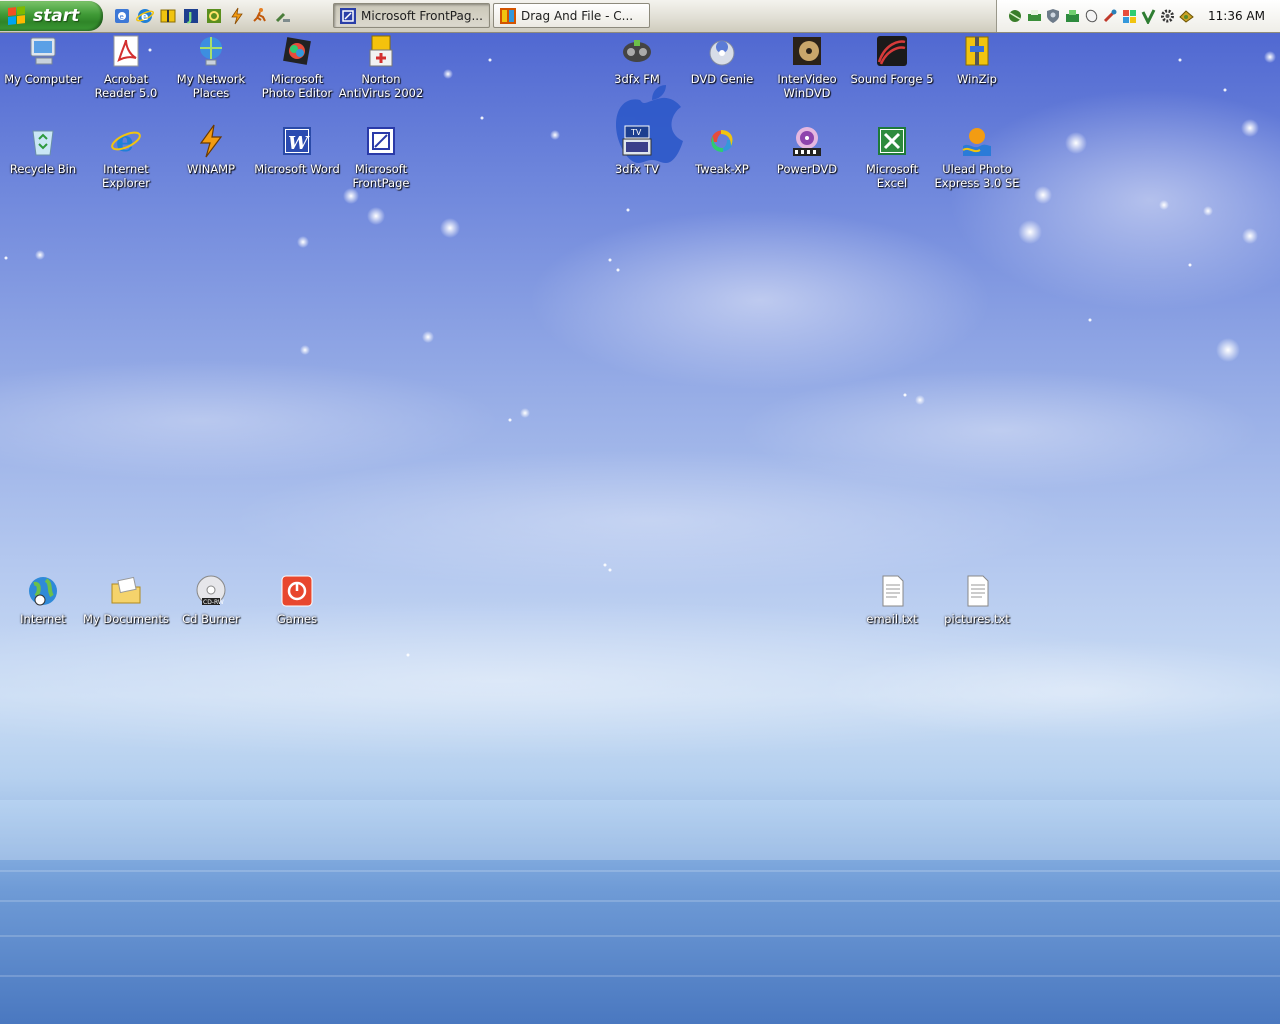 The width and height of the screenshot is (1280, 1024). What do you see at coordinates (1110, 16) in the screenshot?
I see `tool-icon` at bounding box center [1110, 16].